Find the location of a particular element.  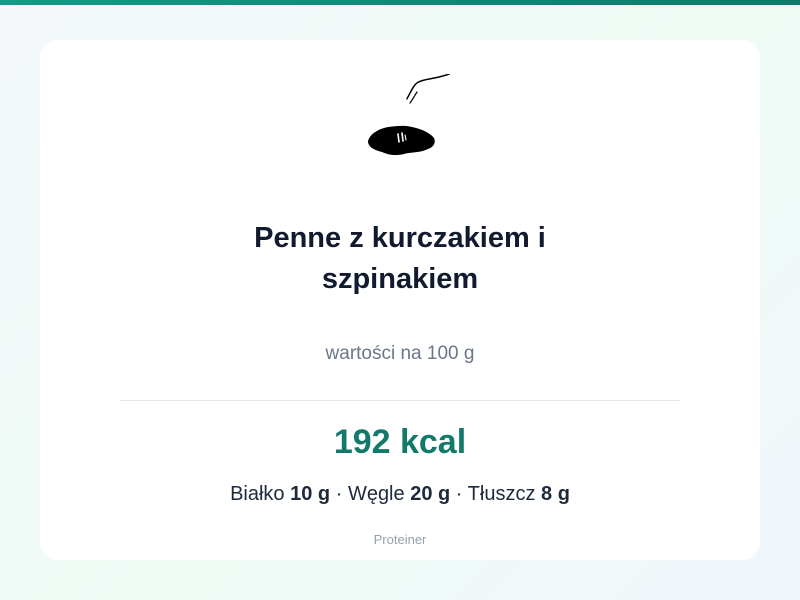

protein-label: Białko is located at coordinates (257, 494).